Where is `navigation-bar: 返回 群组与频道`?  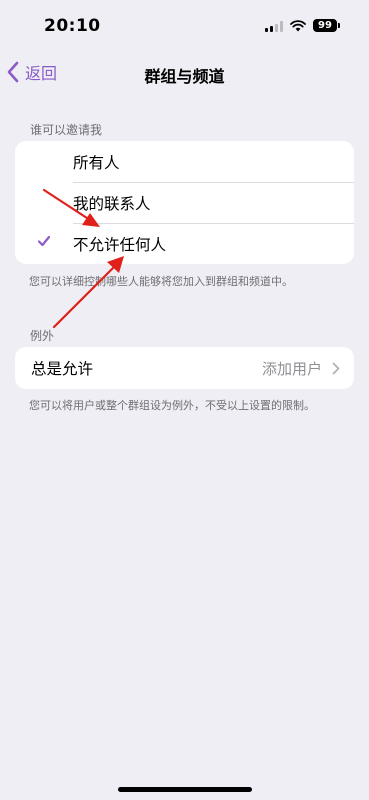 navigation-bar: 返回 群组与频道 is located at coordinates (184, 72).